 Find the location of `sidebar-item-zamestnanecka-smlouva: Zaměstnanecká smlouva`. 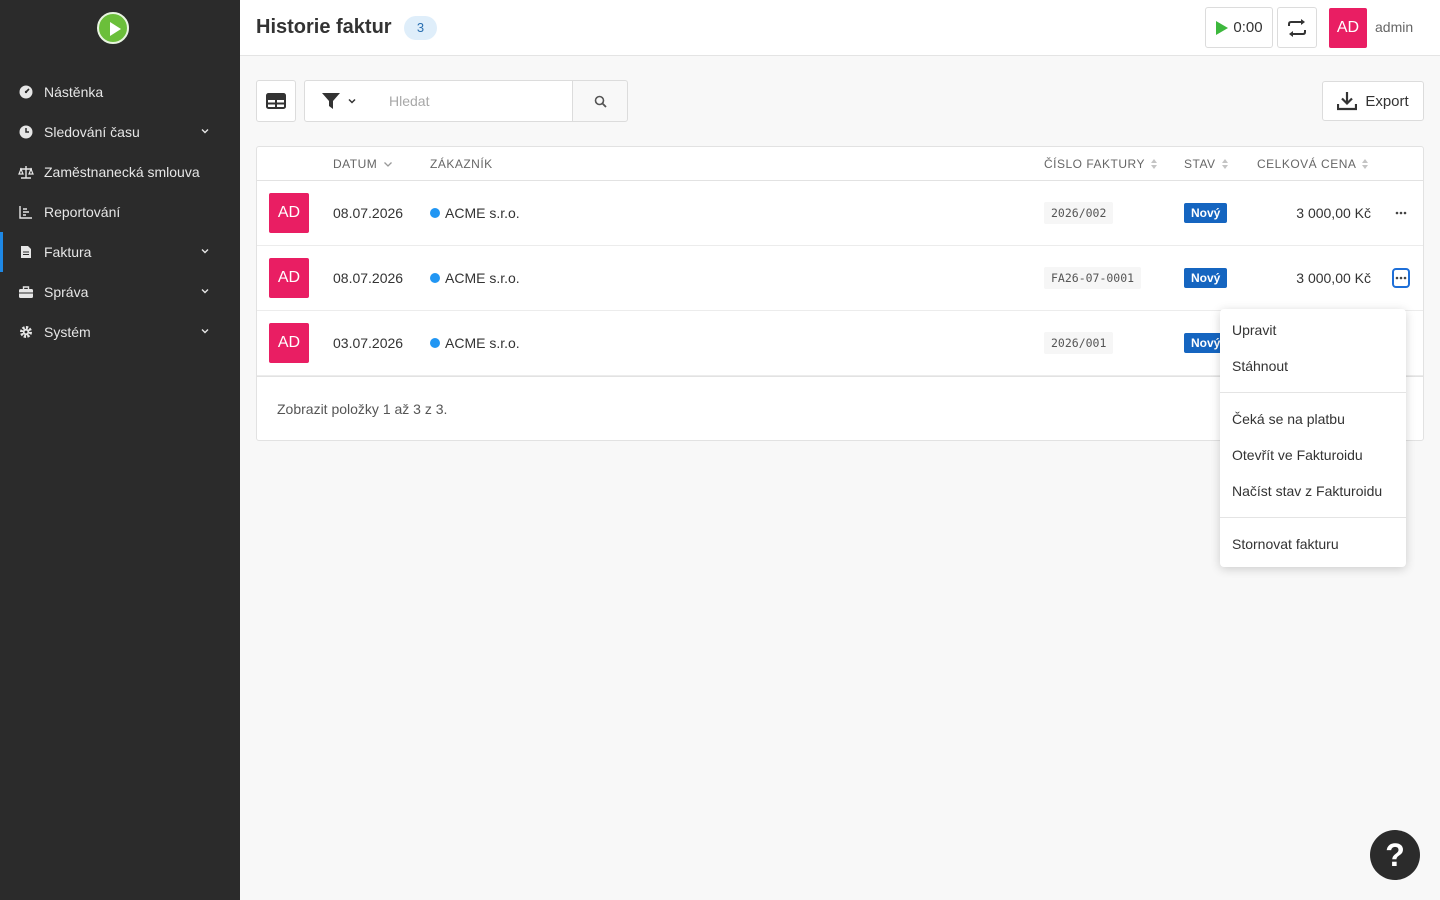

sidebar-item-zamestnanecka-smlouva: Zaměstnanecká smlouva is located at coordinates (120, 172).